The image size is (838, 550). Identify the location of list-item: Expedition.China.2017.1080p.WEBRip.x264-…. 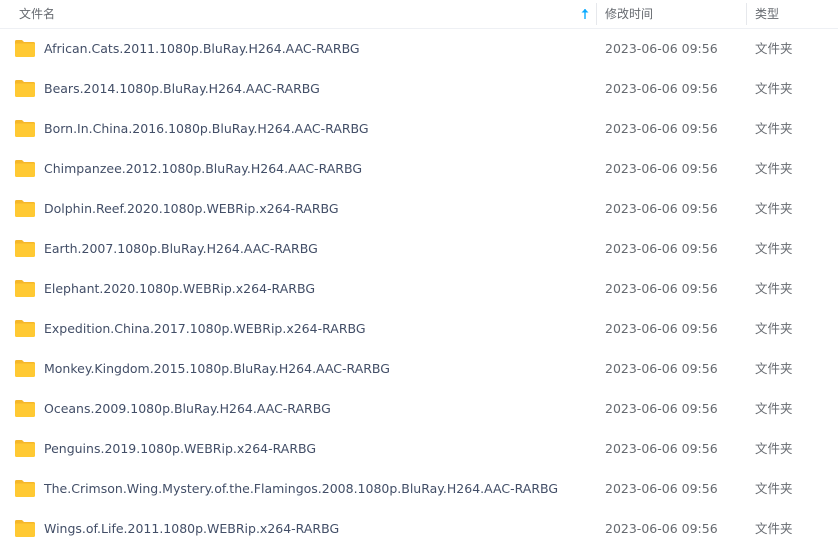
(419, 329).